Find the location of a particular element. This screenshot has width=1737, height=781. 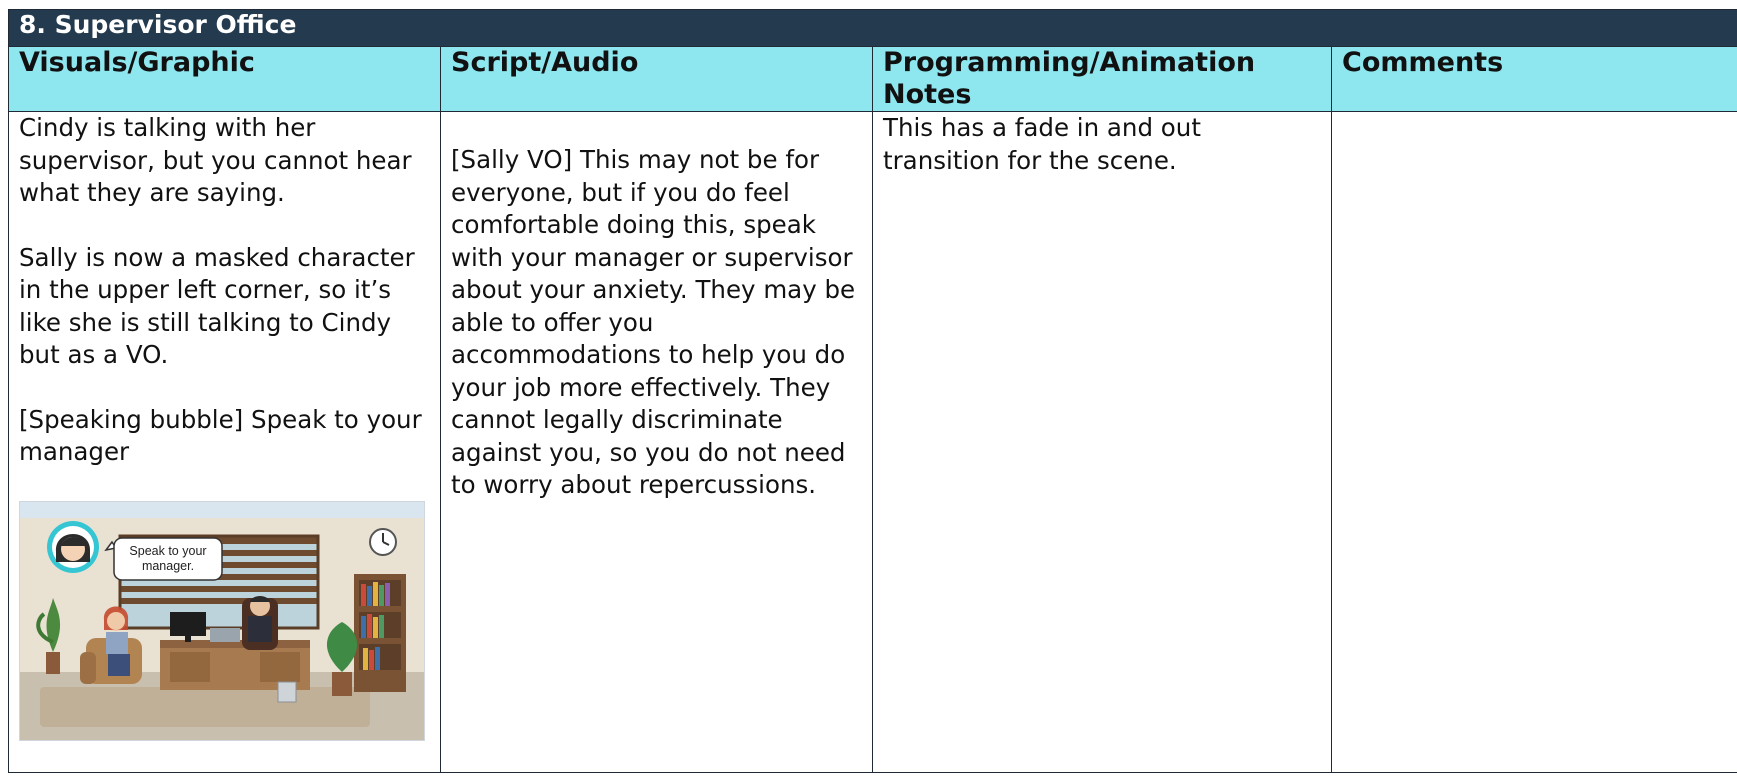

section-title-row: 8. Supervisor Office is located at coordinates (872, 28).